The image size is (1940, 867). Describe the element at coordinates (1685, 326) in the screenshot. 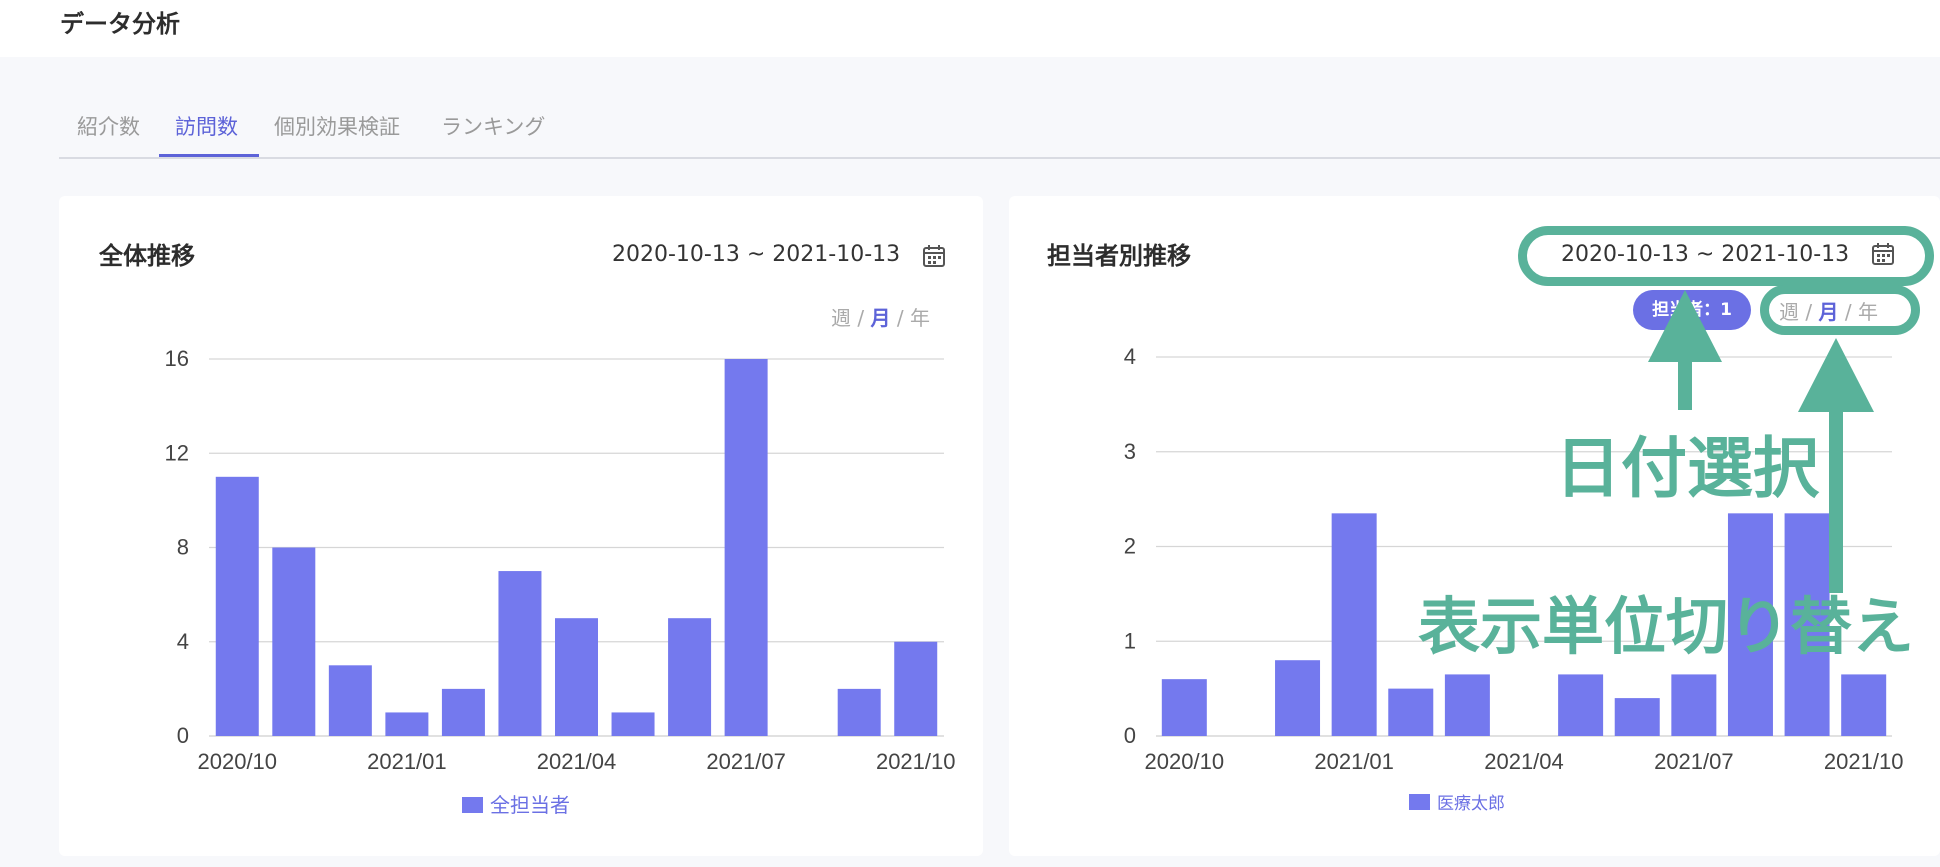

I see `date-arrow-head` at that location.